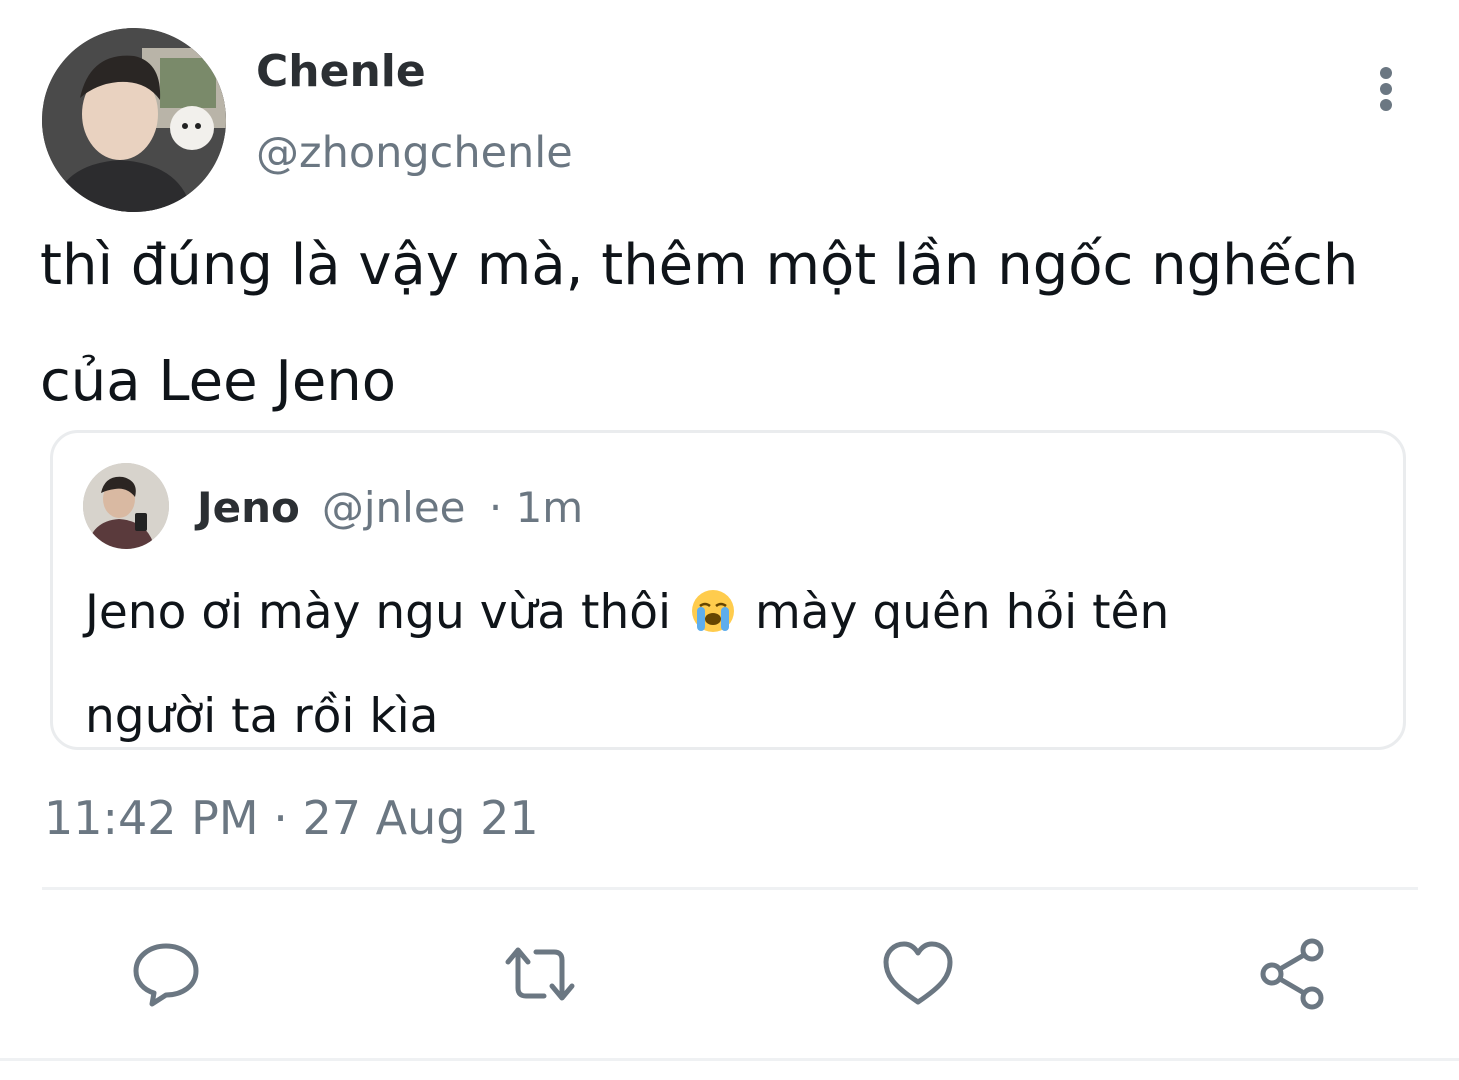  I want to click on share-button, so click(1294, 974).